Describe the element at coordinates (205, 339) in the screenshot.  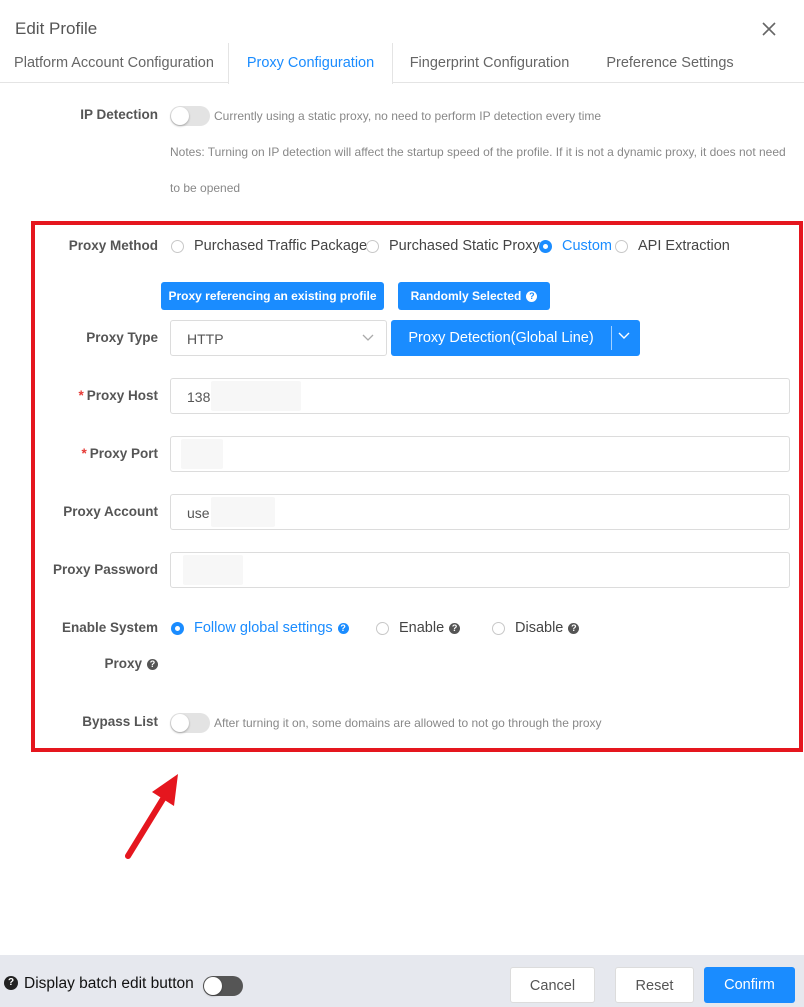
I see `proxy-type-value: HTTP` at that location.